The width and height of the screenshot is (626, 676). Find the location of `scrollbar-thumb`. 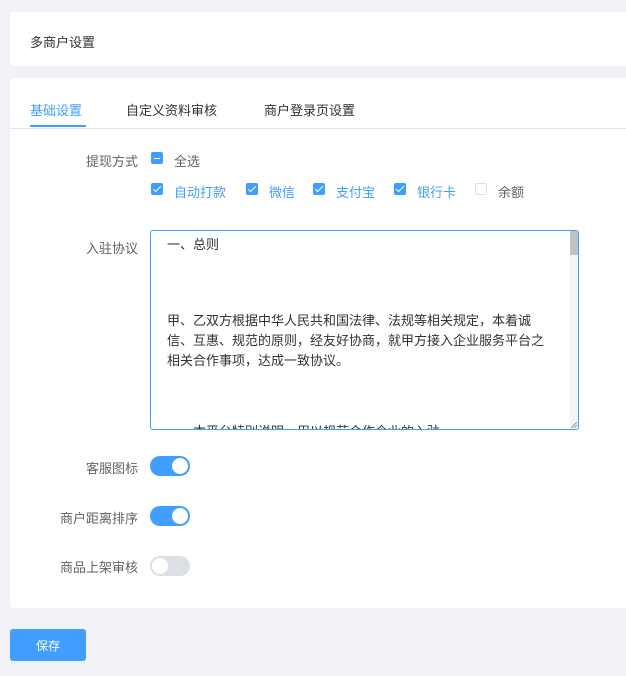

scrollbar-thumb is located at coordinates (574, 243).